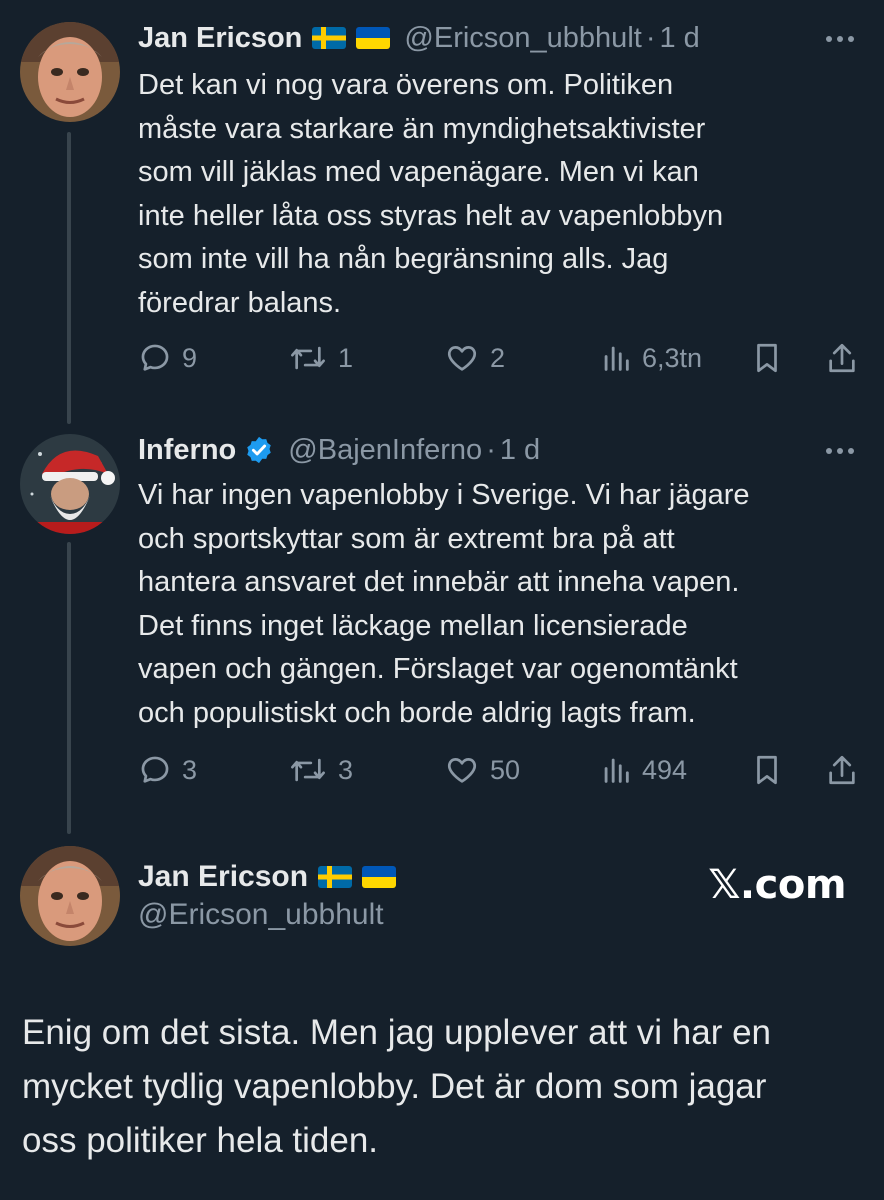  I want to click on like-count: 50, so click(505, 769).